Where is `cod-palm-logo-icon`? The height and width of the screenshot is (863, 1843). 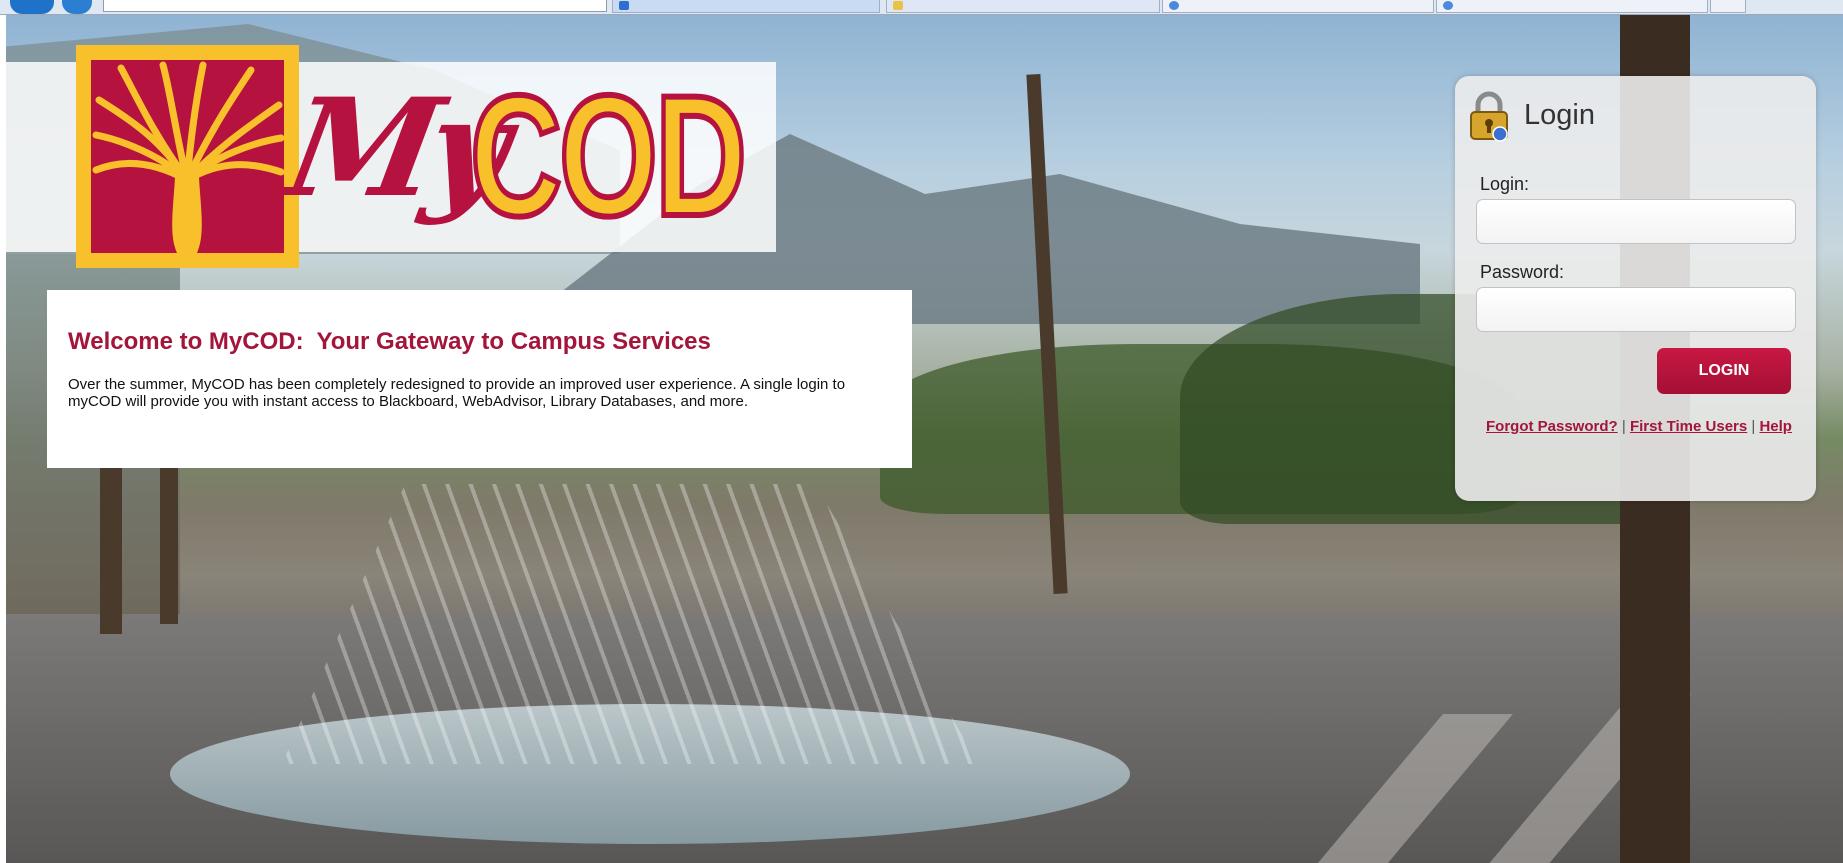 cod-palm-logo-icon is located at coordinates (187, 156).